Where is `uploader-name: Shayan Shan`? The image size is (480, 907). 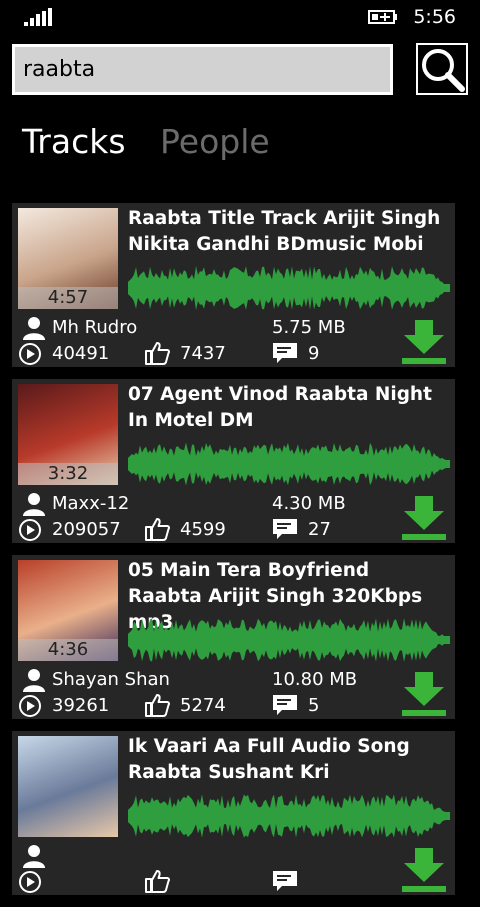 uploader-name: Shayan Shan is located at coordinates (111, 679).